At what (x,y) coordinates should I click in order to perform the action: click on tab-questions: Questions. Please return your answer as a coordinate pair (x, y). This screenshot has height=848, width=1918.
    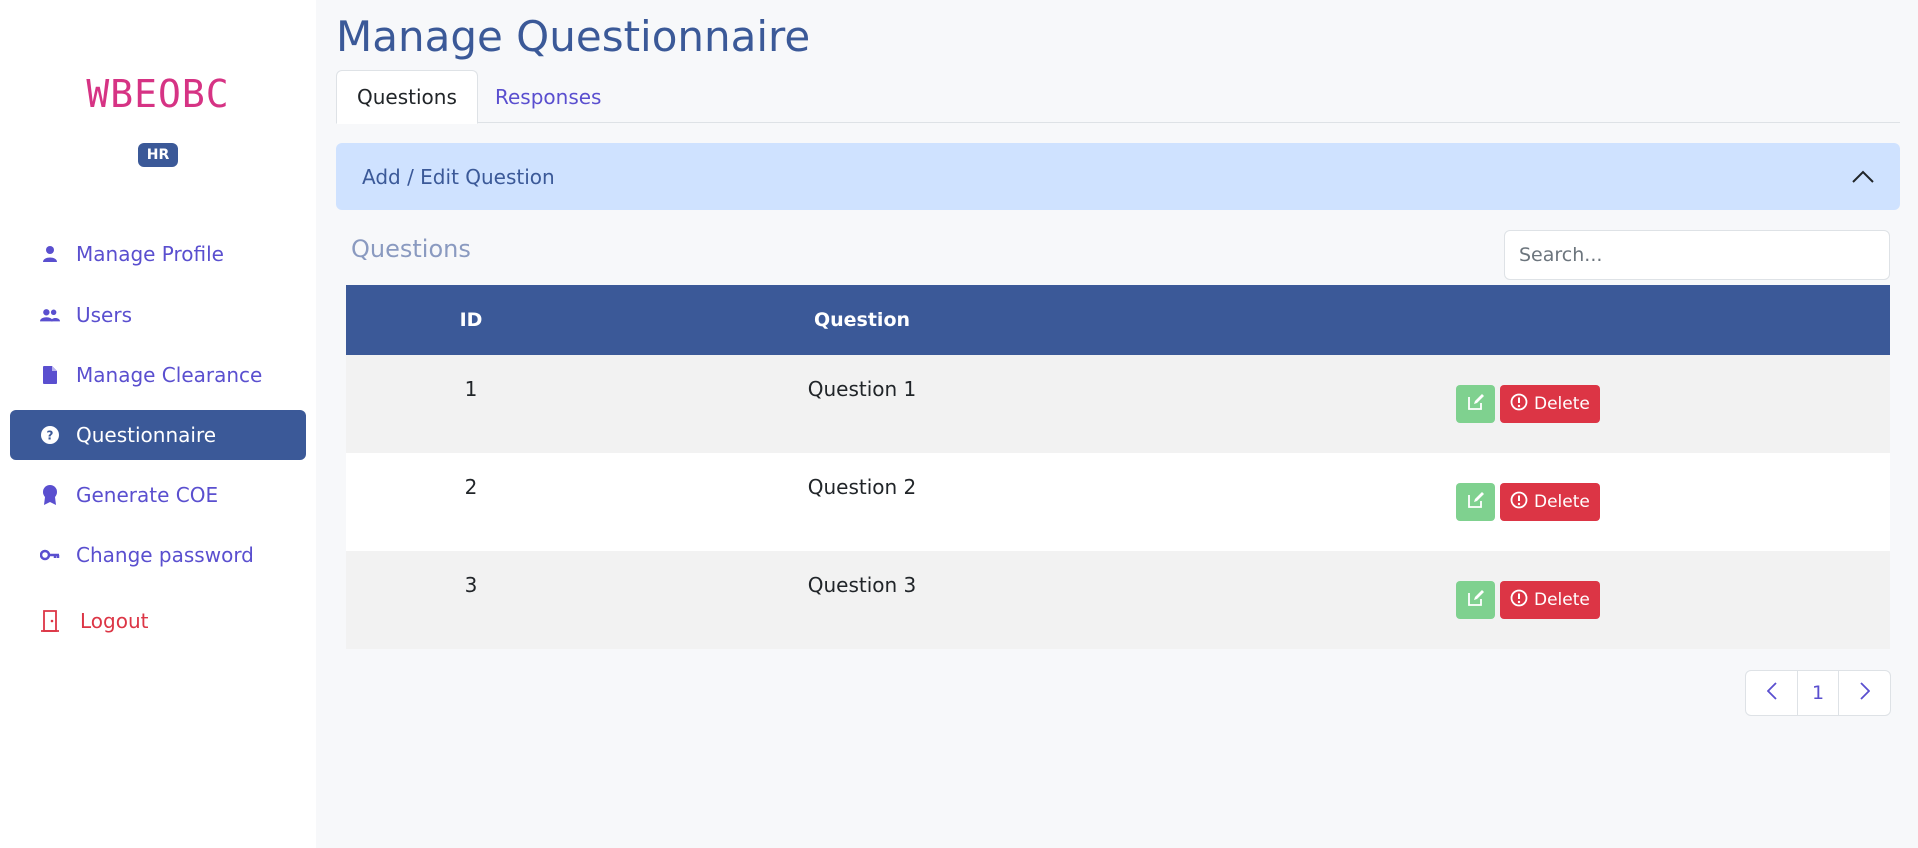
    Looking at the image, I should click on (407, 97).